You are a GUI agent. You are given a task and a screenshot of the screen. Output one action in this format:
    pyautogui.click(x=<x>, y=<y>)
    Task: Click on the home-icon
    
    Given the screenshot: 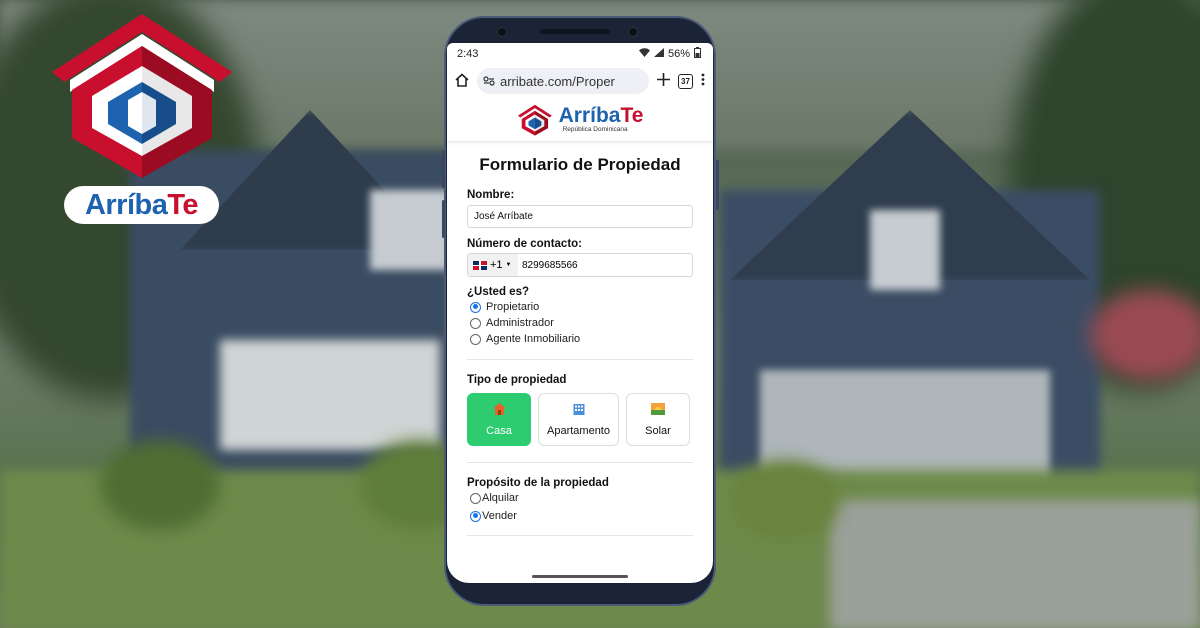 What is the action you would take?
    pyautogui.click(x=462, y=81)
    